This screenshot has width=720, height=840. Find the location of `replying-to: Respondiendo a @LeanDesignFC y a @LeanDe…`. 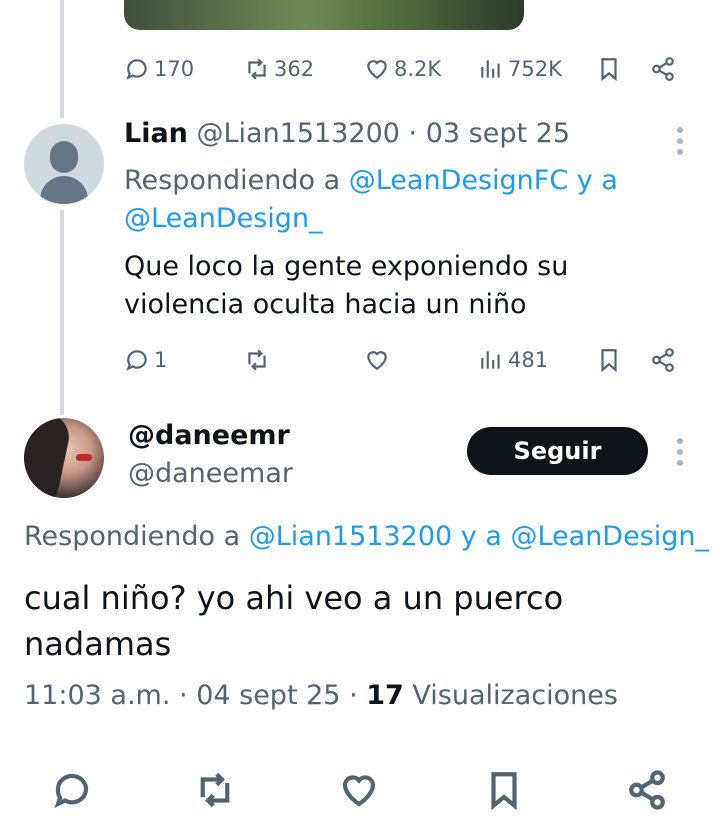

replying-to: Respondiendo a @LeanDesignFC y a @LeanDe… is located at coordinates (371, 199).